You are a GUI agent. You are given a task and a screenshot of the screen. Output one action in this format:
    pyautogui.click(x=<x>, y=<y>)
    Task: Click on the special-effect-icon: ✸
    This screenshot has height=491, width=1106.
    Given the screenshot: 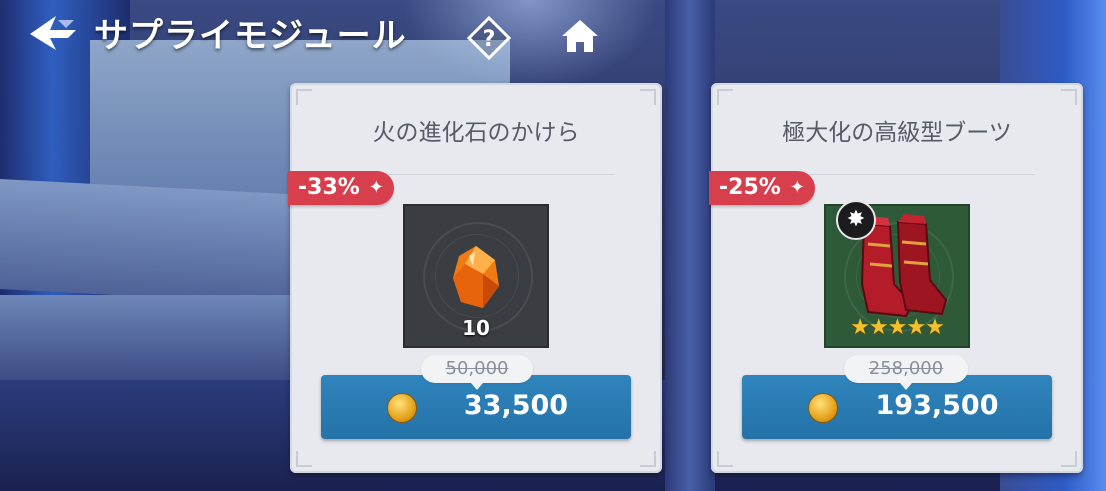 What is the action you would take?
    pyautogui.click(x=856, y=220)
    